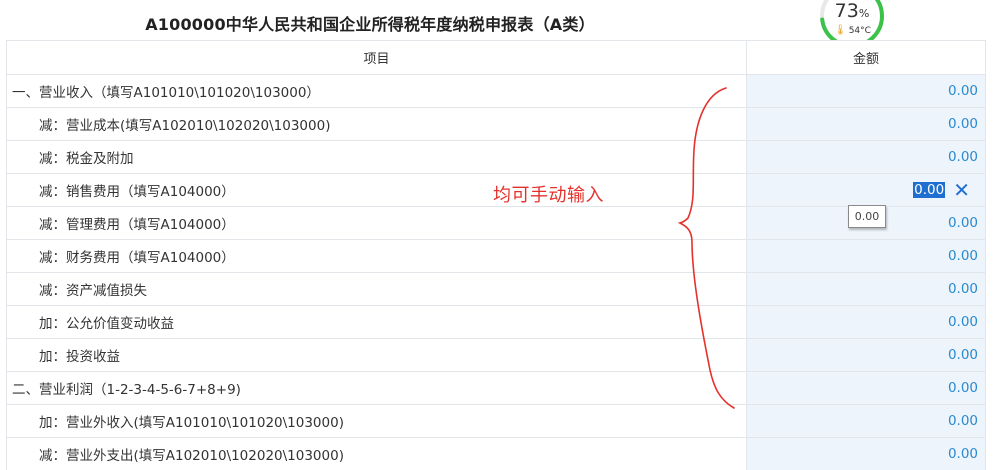 The height and width of the screenshot is (470, 997). Describe the element at coordinates (866, 190) in the screenshot. I see `amount-field-editing: 0.00 ✕` at that location.